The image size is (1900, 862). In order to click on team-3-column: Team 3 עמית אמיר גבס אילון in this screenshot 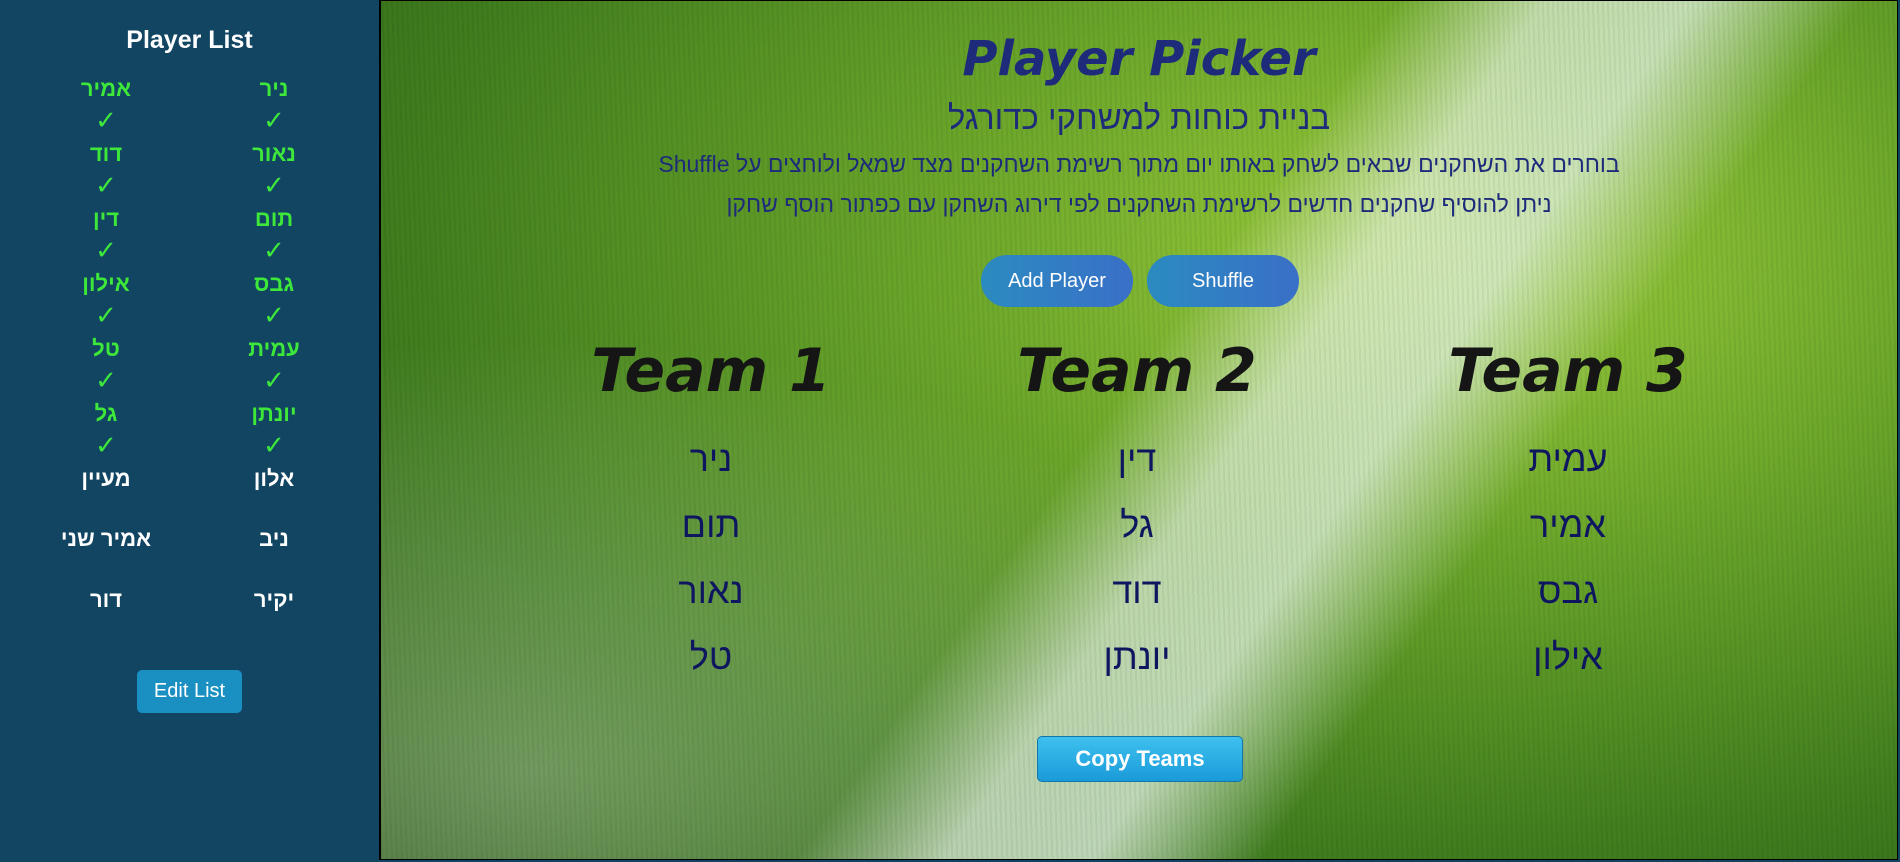, I will do `click(1568, 513)`.